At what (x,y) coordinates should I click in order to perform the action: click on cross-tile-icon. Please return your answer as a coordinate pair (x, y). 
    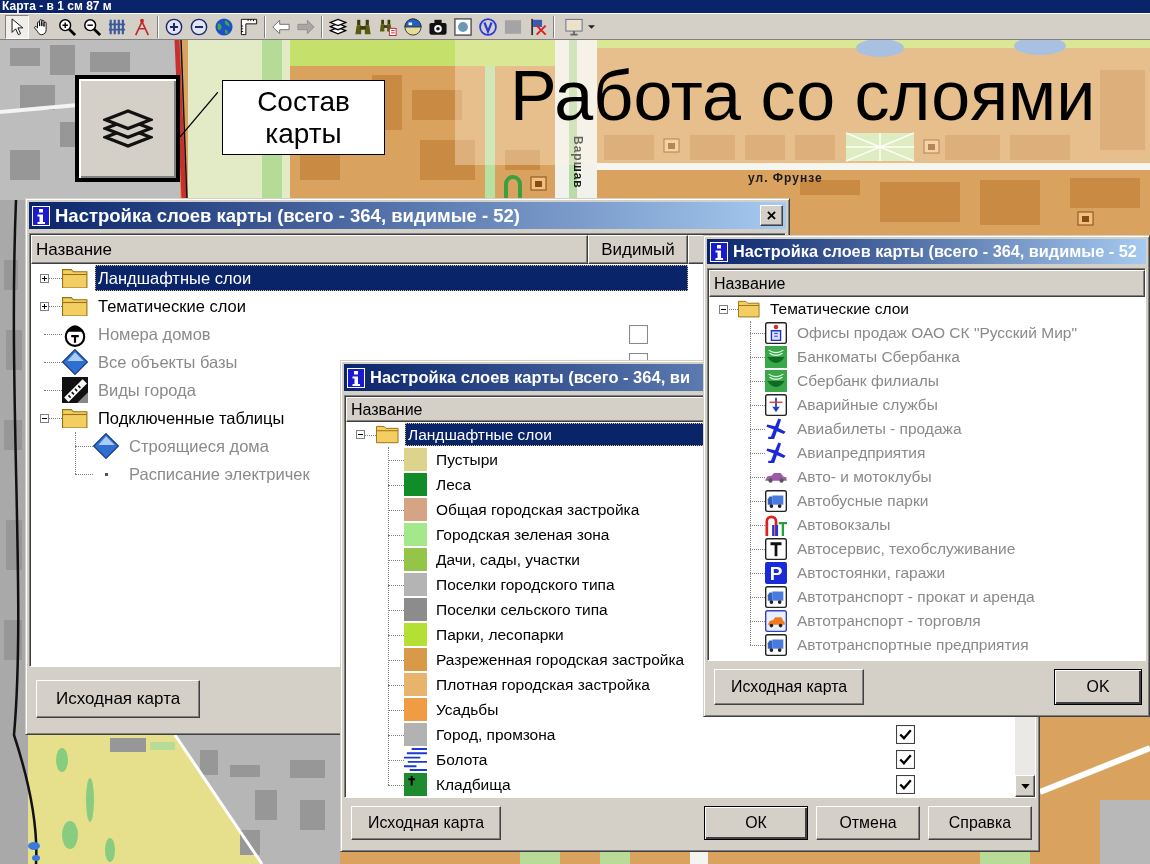
    Looking at the image, I should click on (415, 784).